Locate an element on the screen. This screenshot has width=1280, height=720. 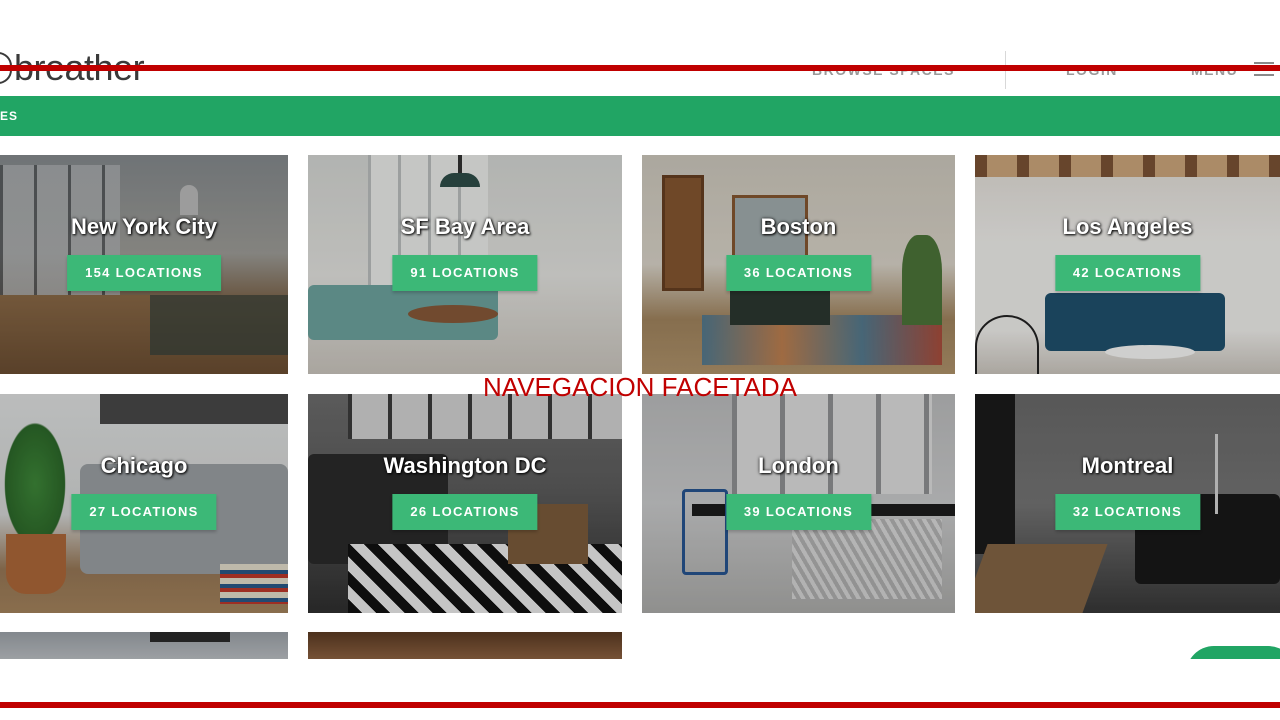
category-bar-label: ES is located at coordinates (9, 116).